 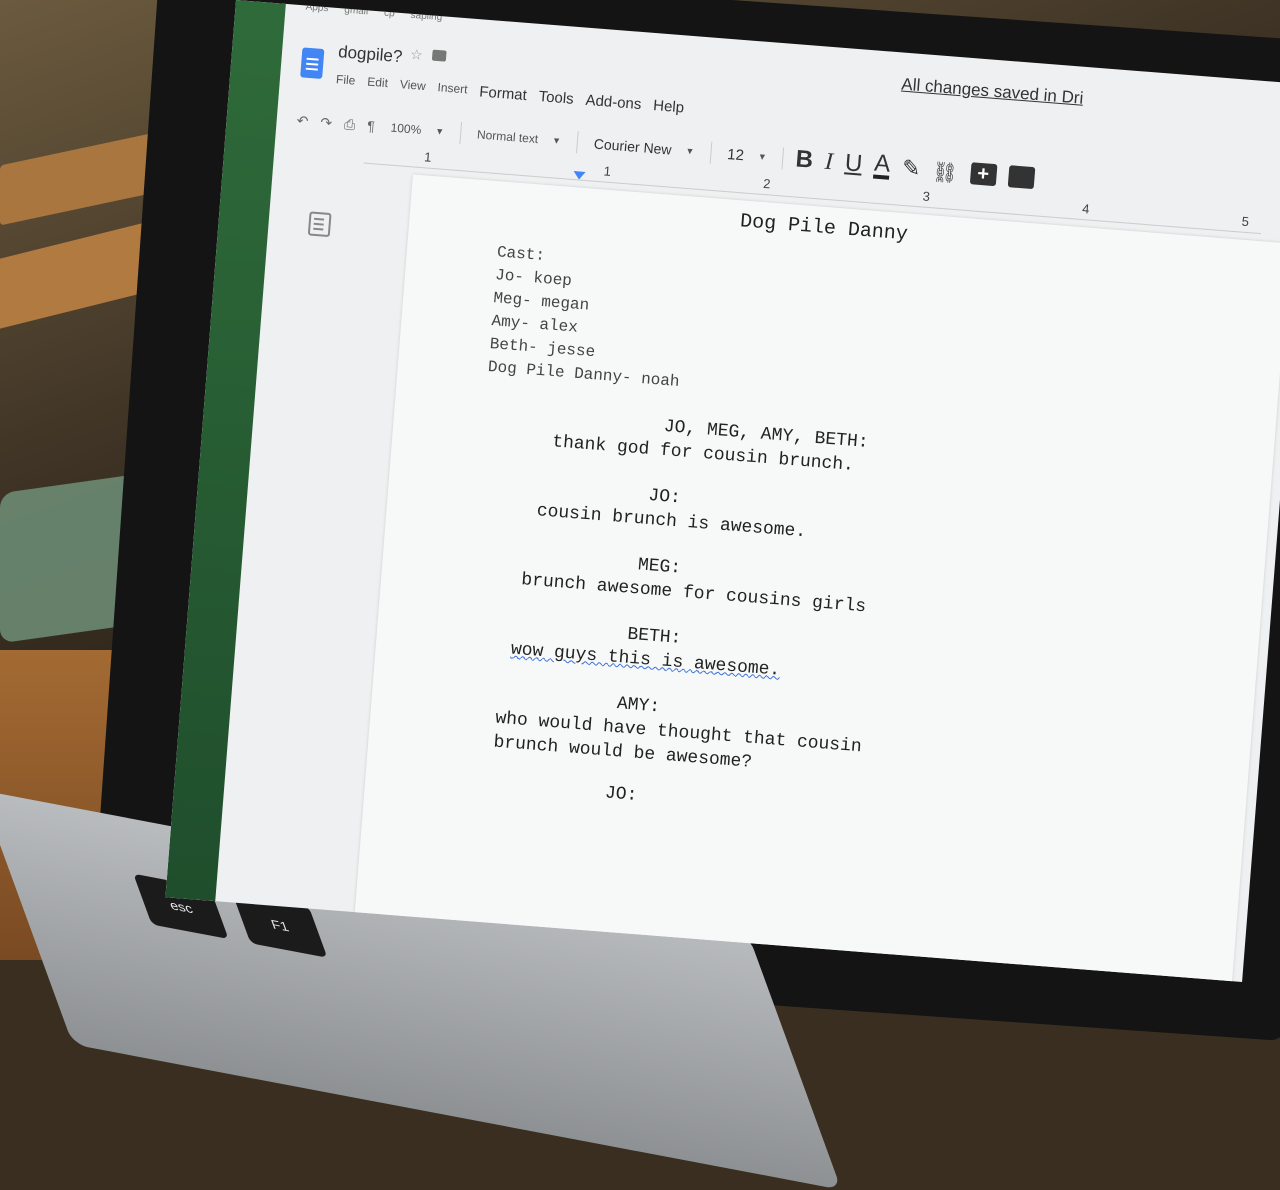 What do you see at coordinates (945, 172) in the screenshot?
I see `link-icon: ⛓` at bounding box center [945, 172].